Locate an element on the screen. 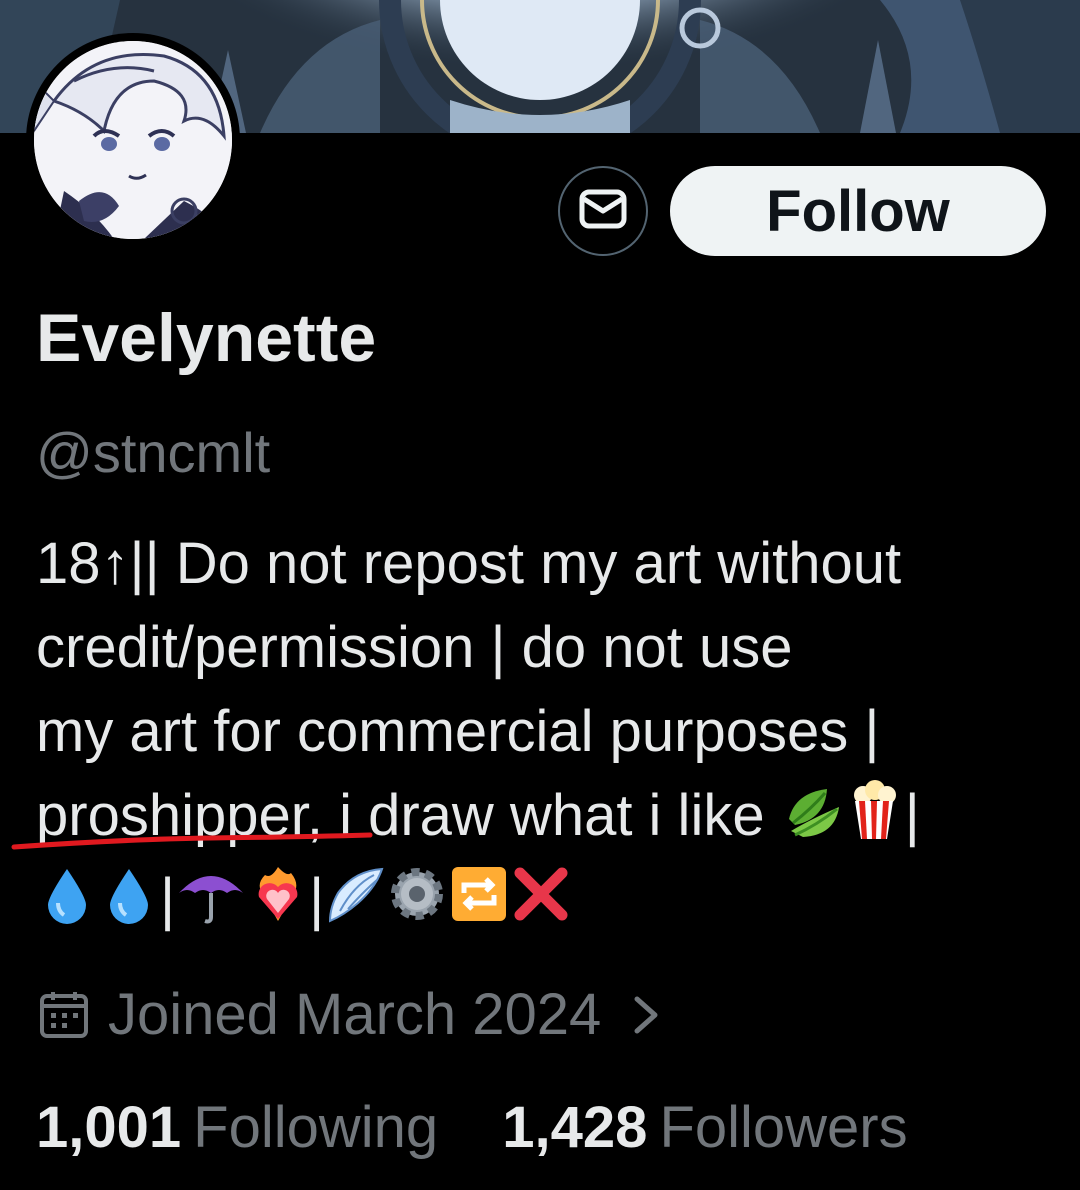  red-underline-annotation is located at coordinates (192, 841).